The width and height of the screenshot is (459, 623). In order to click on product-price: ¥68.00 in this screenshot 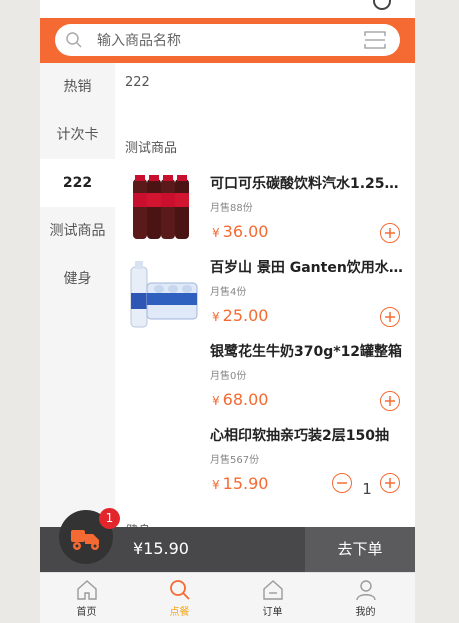, I will do `click(240, 399)`.